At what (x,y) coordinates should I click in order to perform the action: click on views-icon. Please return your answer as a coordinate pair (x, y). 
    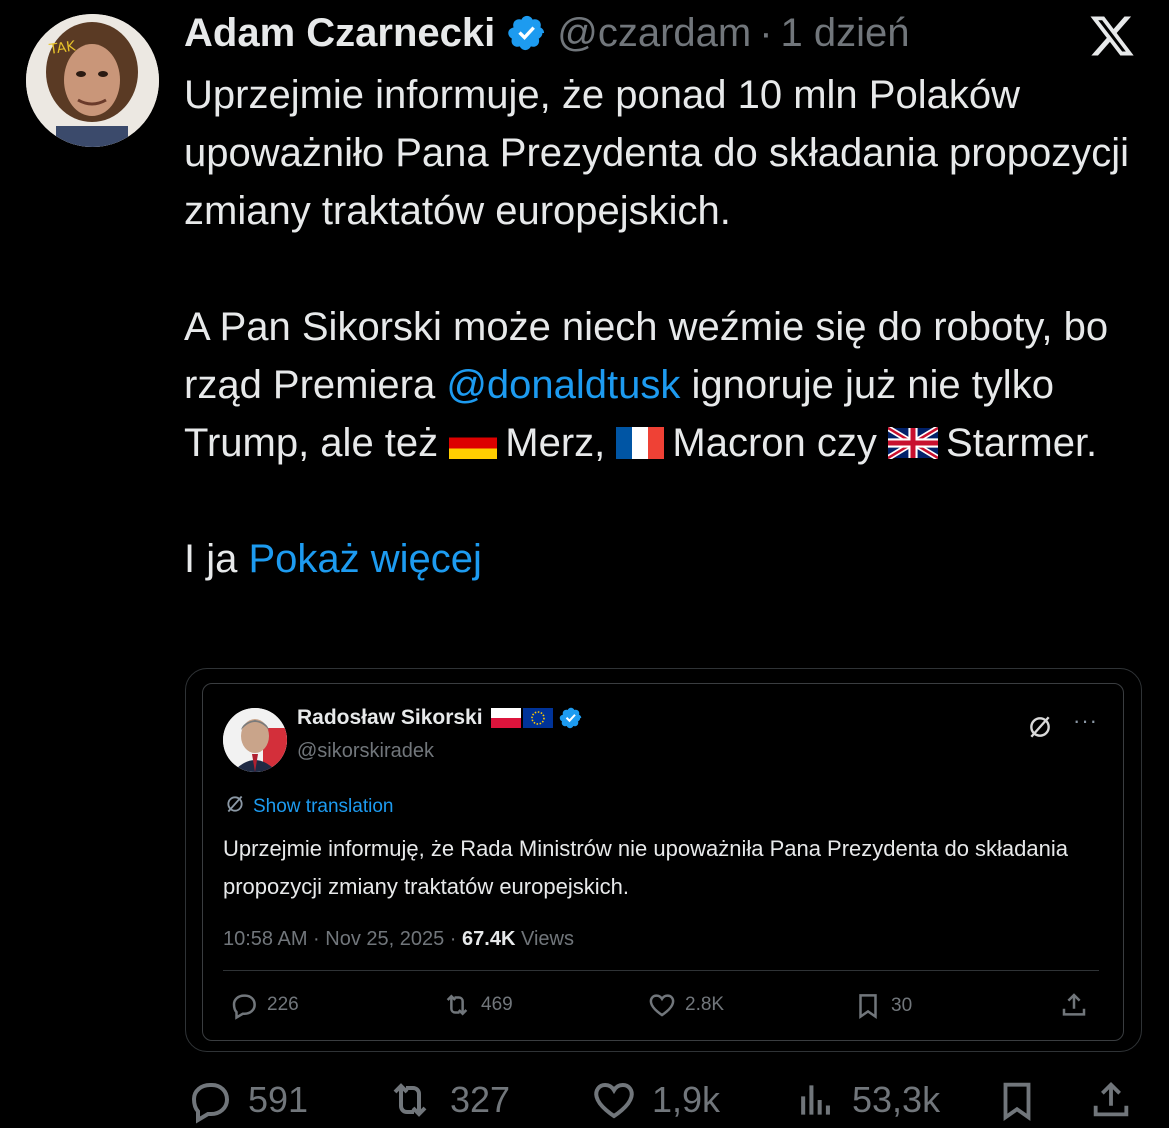
    Looking at the image, I should click on (815, 1100).